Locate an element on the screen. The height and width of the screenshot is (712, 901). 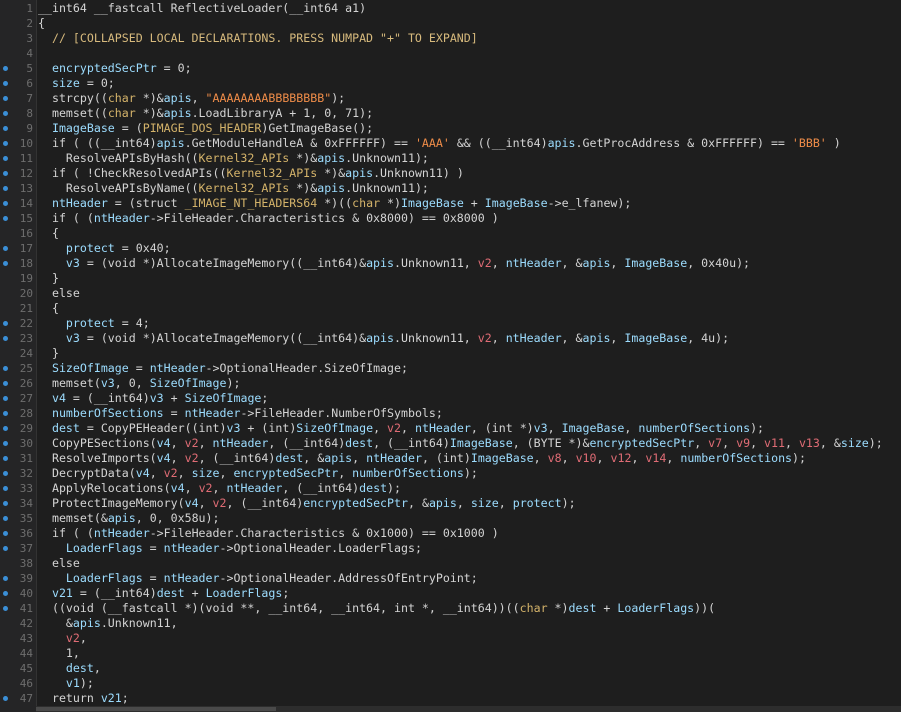
horizontal-scrollbar is located at coordinates (468, 709).